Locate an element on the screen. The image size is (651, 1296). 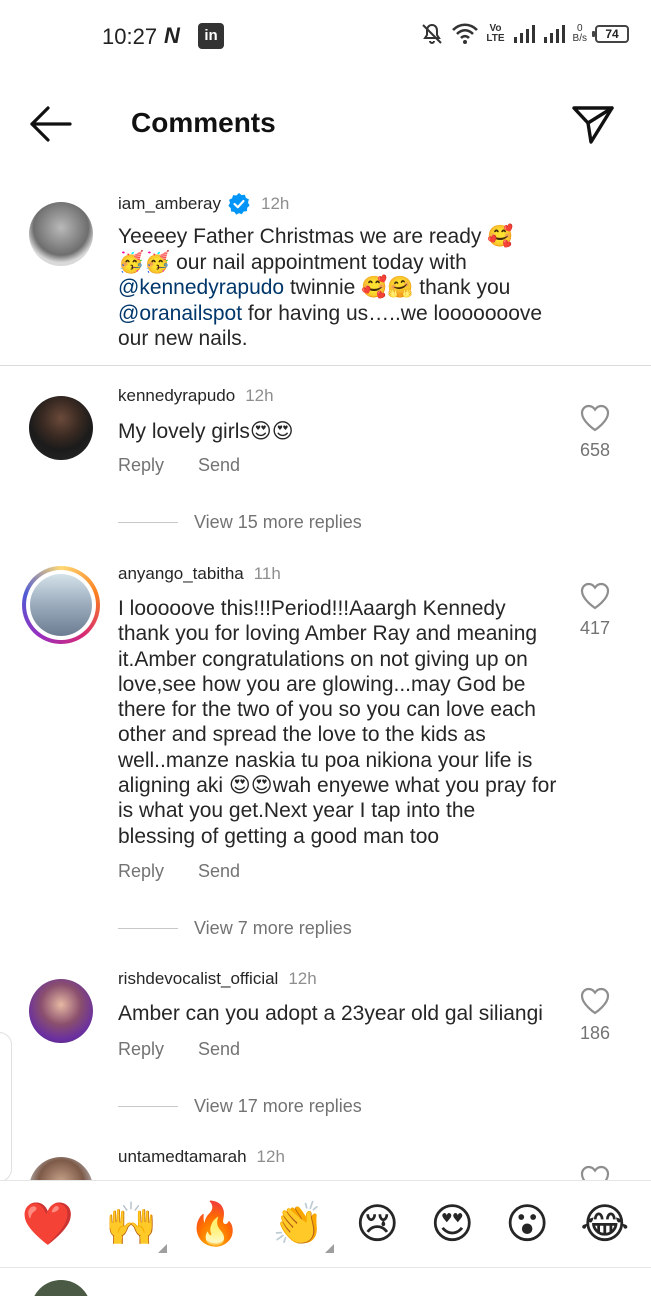
like-count: 186 is located at coordinates (595, 1033).